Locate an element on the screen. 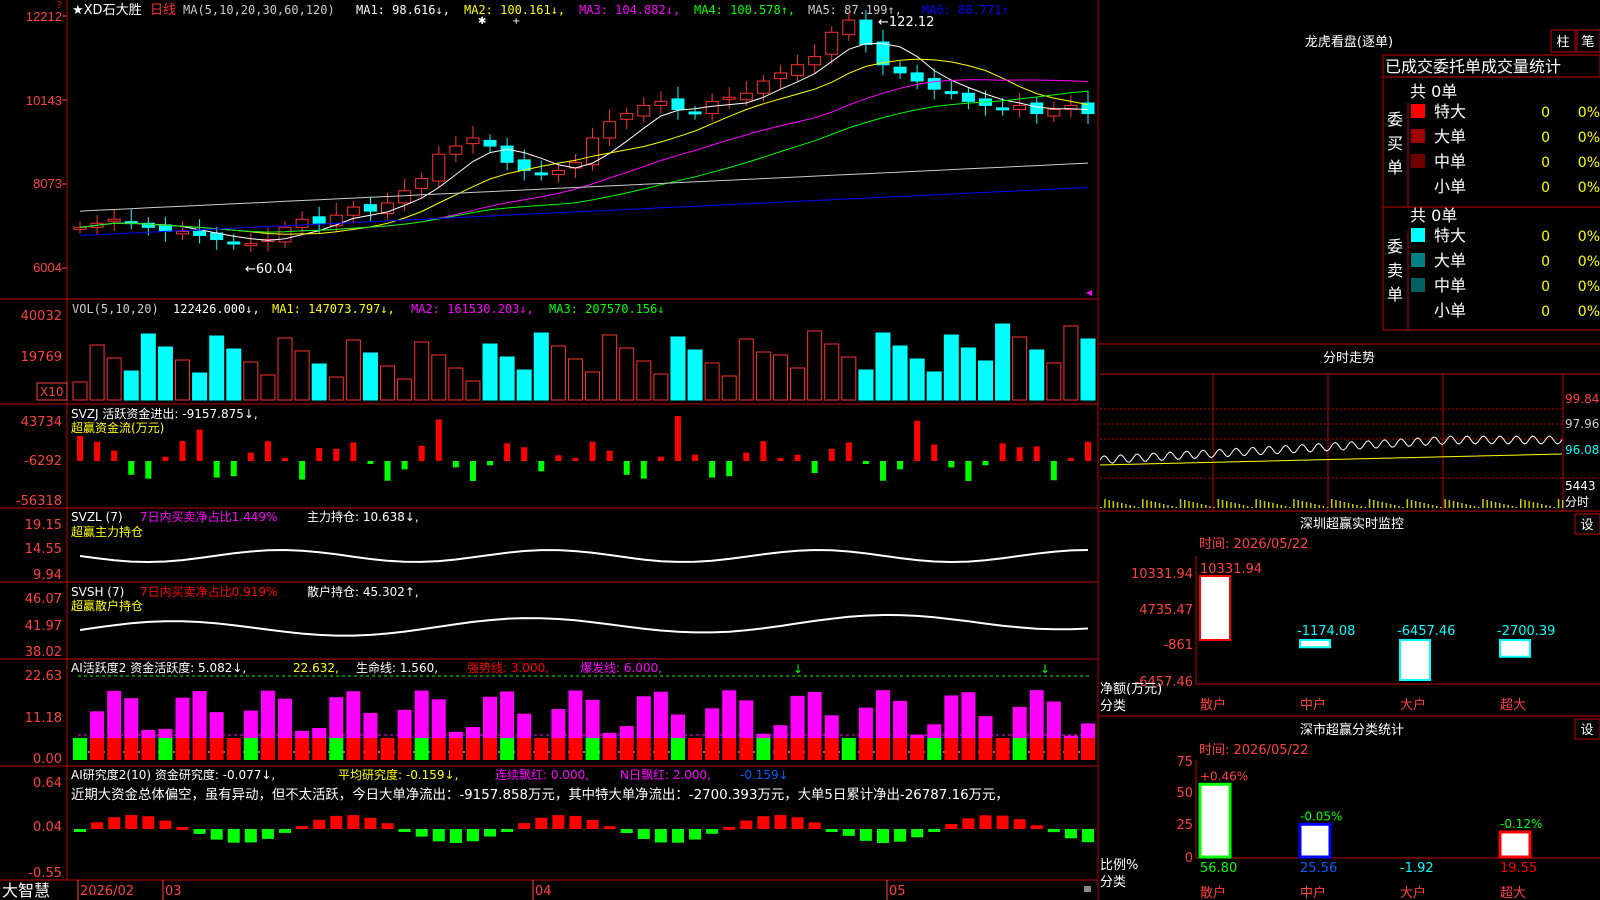 The image size is (1600, 900). classify-tick: 75 is located at coordinates (1184, 762).